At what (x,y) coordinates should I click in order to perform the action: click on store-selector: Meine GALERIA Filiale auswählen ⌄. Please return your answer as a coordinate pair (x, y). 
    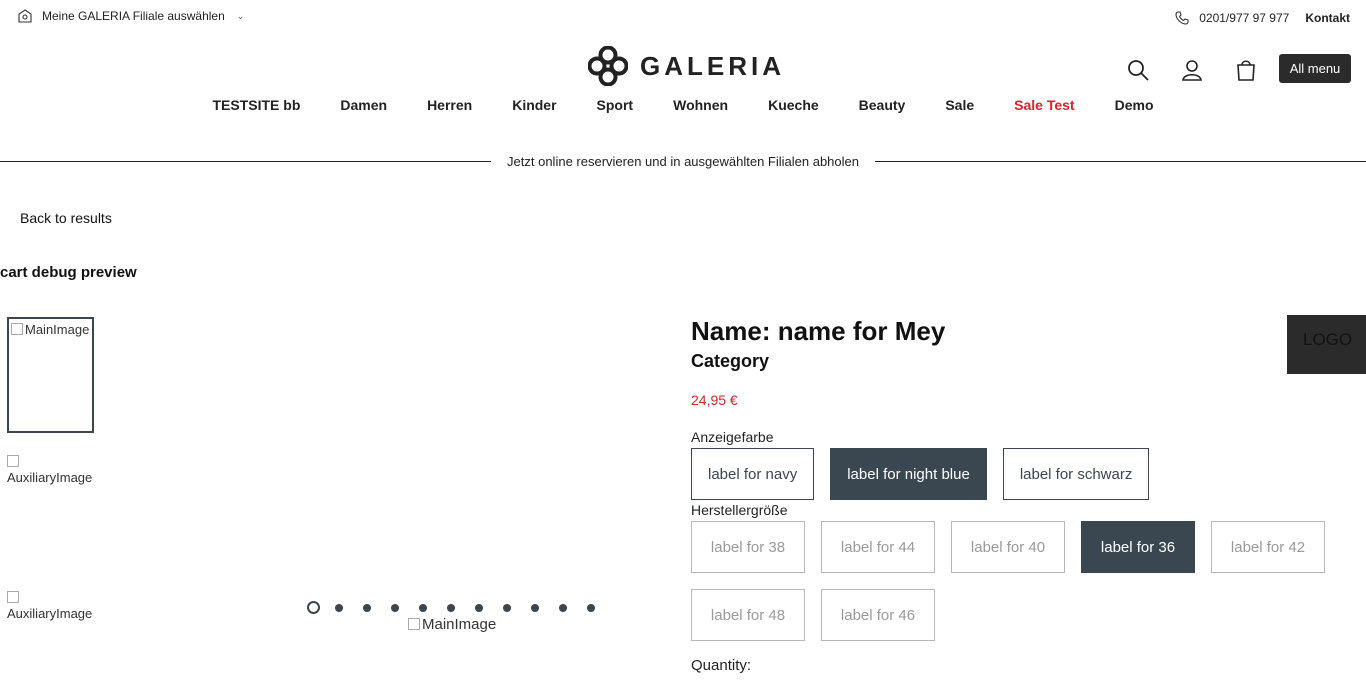
    Looking at the image, I should click on (131, 16).